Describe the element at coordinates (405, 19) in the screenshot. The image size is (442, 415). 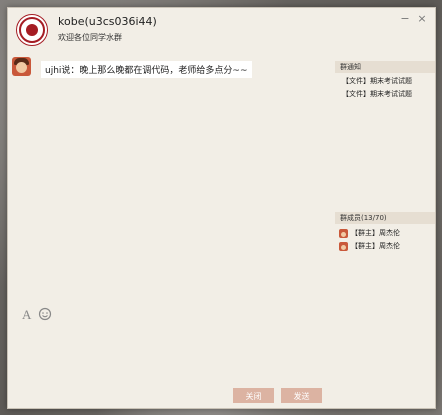
I see `minimize-button: −` at that location.